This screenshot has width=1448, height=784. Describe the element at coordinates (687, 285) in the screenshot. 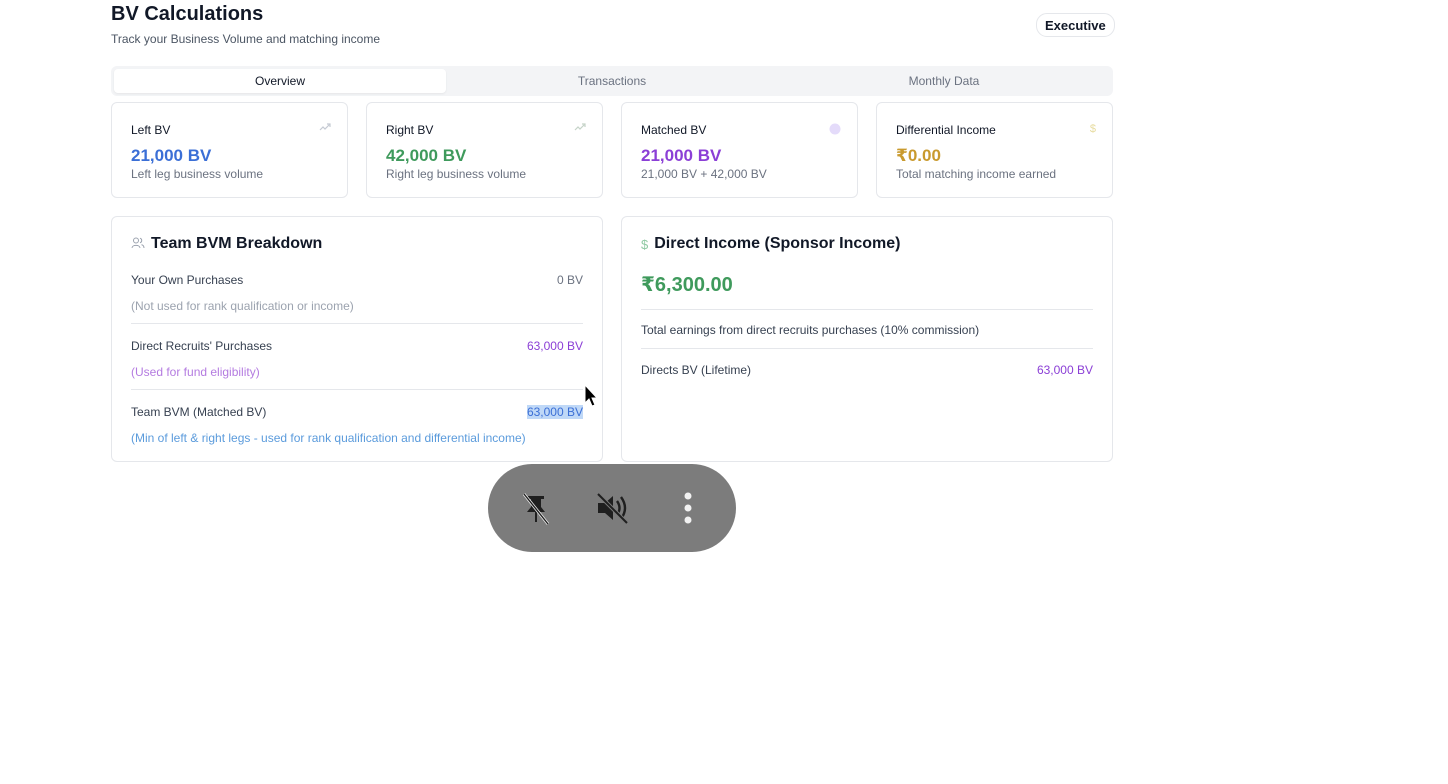

I see `direct-income-amount: ₹6,300.00` at that location.